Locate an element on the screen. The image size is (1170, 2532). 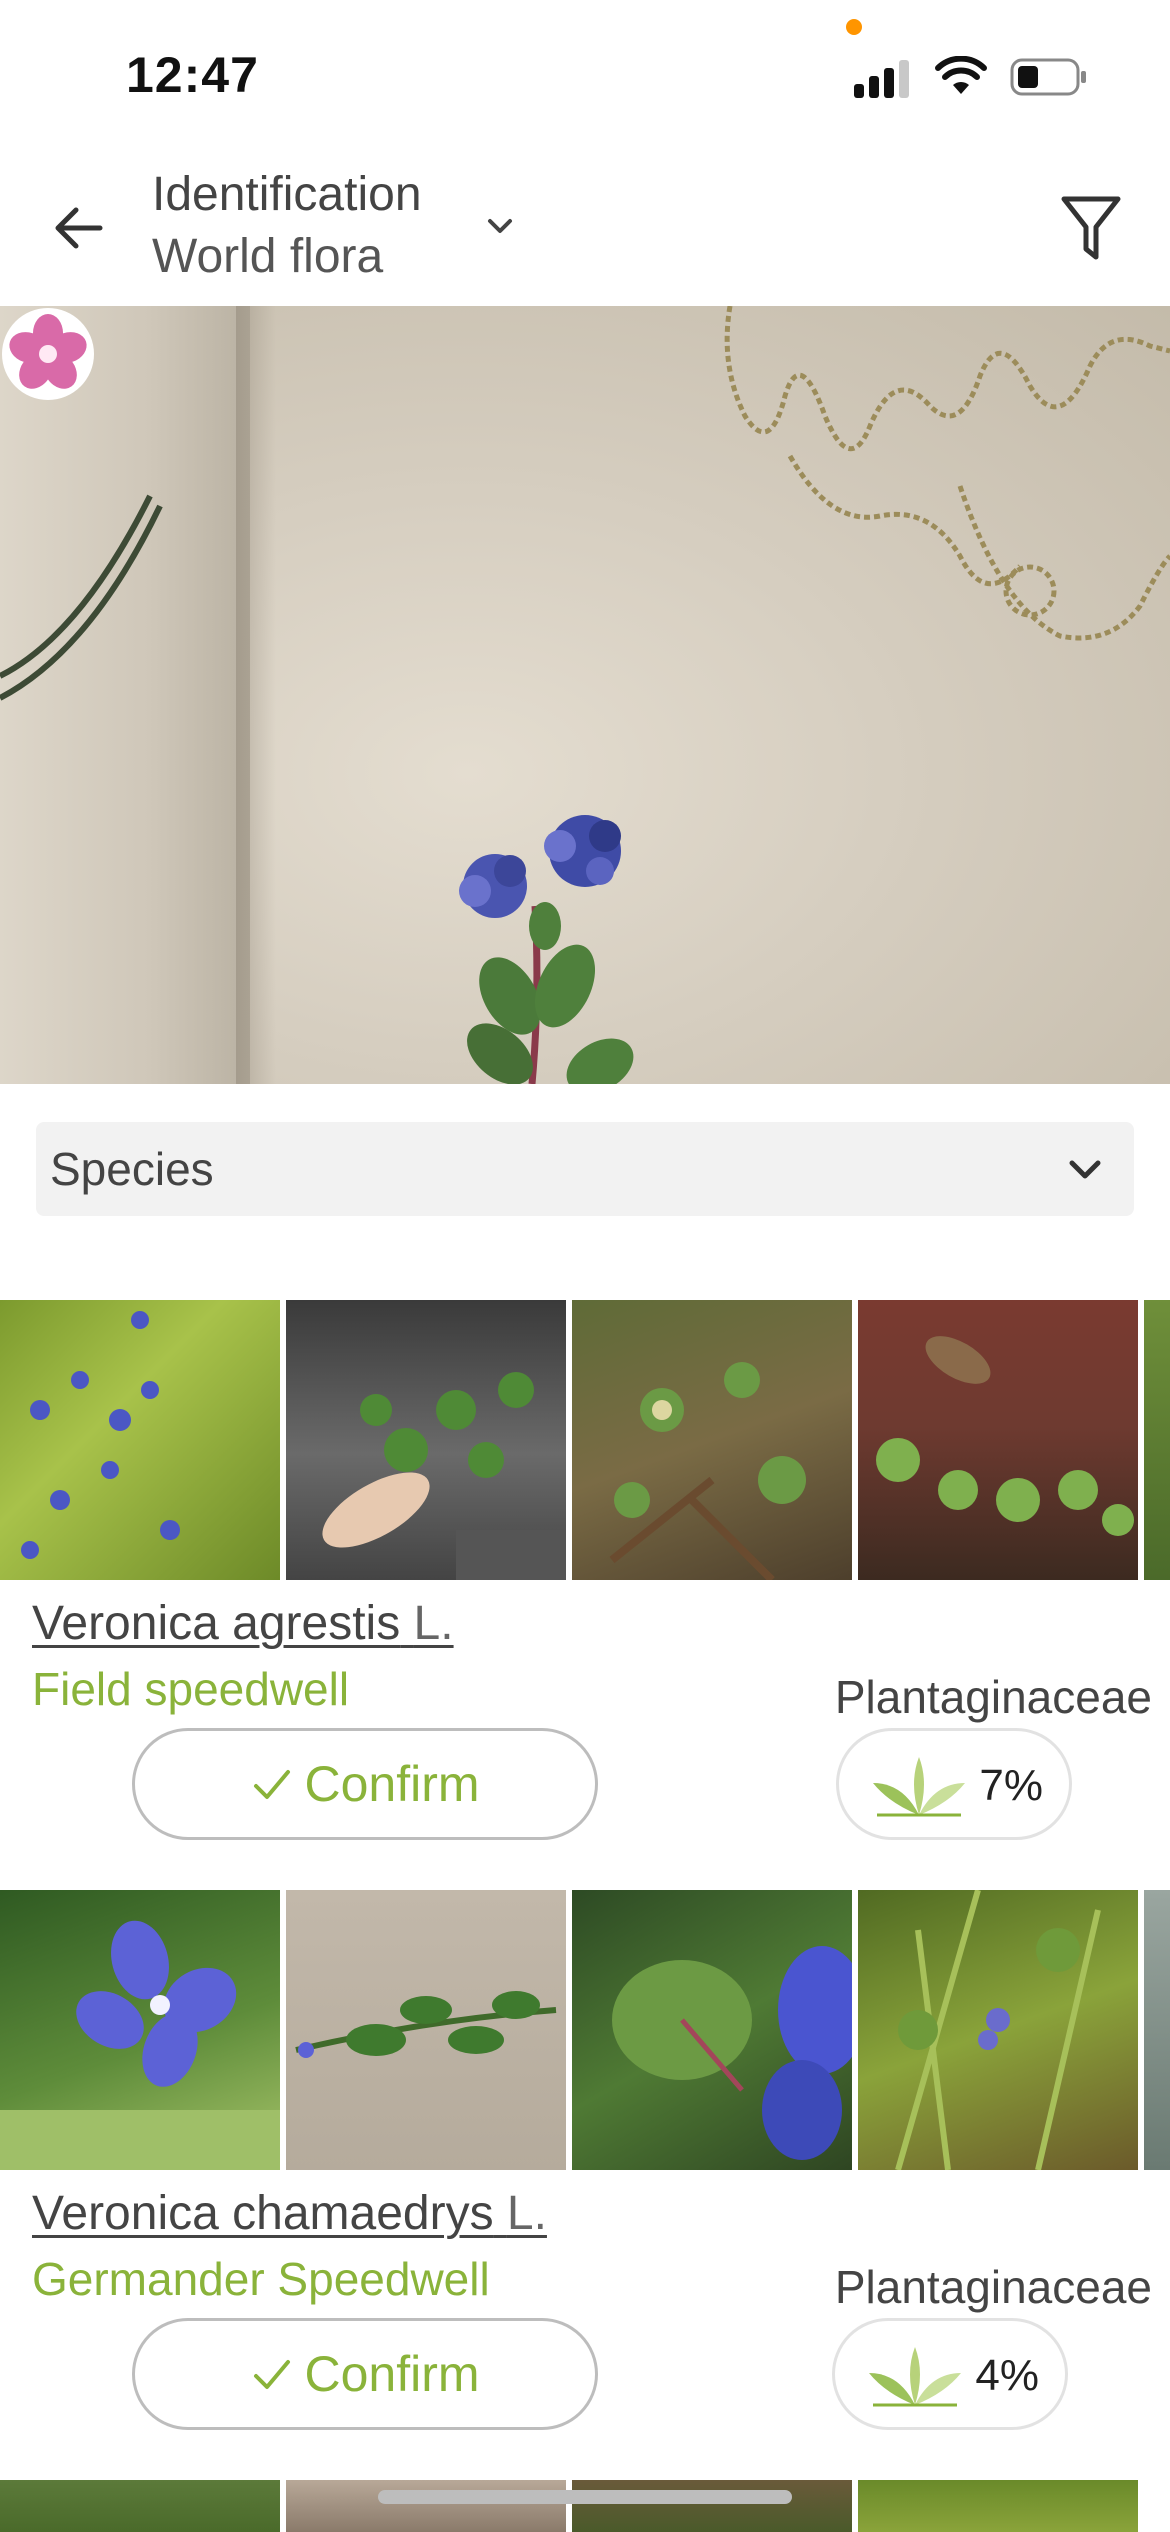
cellular-signal-icon is located at coordinates (884, 78).